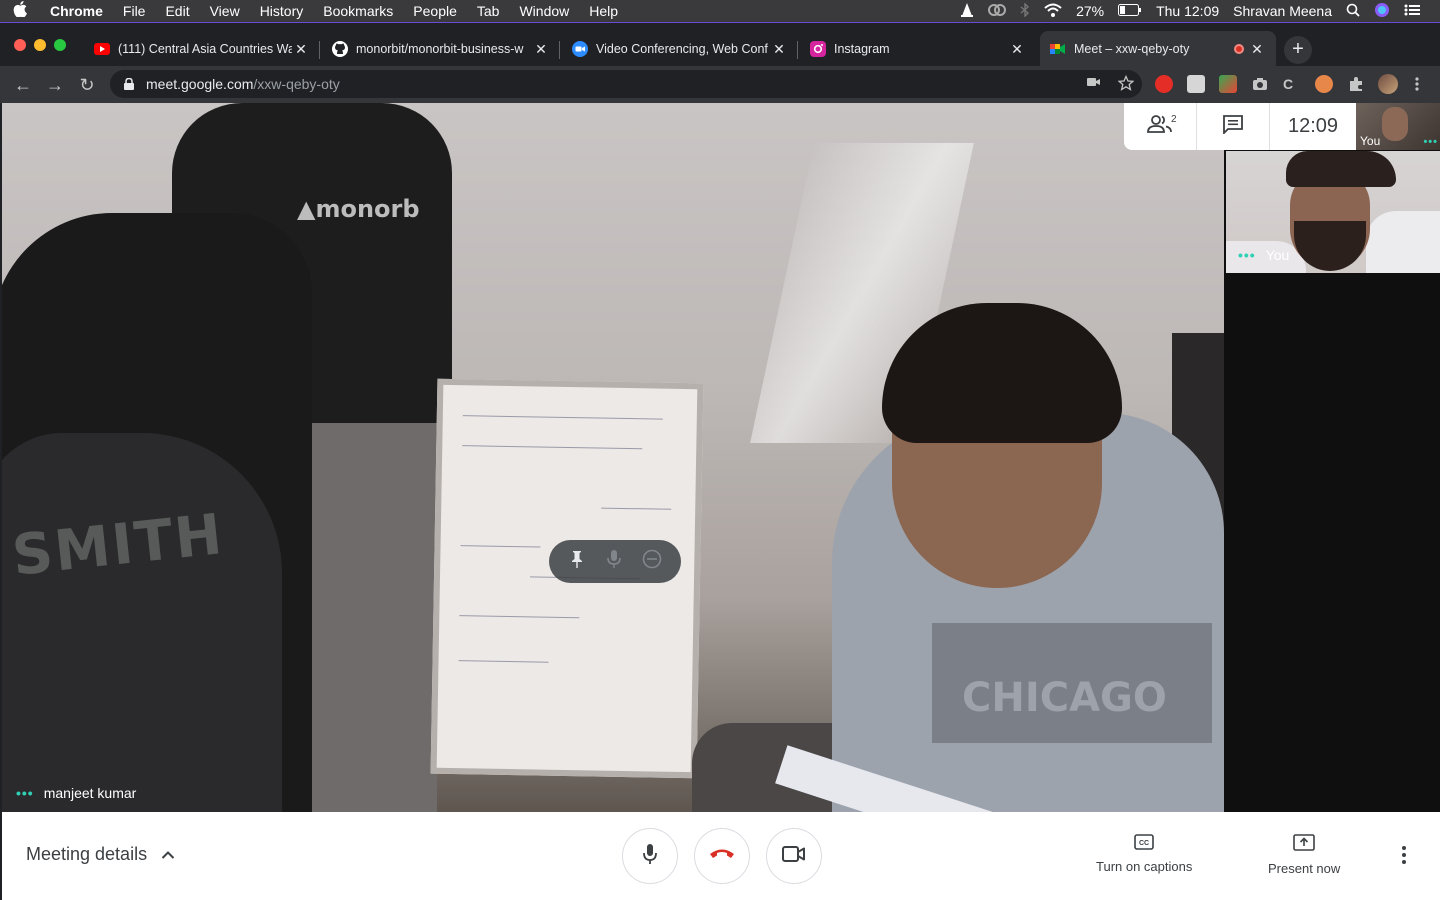 The image size is (1440, 900). What do you see at coordinates (1313, 126) in the screenshot?
I see `meeting-clock: 12:09` at bounding box center [1313, 126].